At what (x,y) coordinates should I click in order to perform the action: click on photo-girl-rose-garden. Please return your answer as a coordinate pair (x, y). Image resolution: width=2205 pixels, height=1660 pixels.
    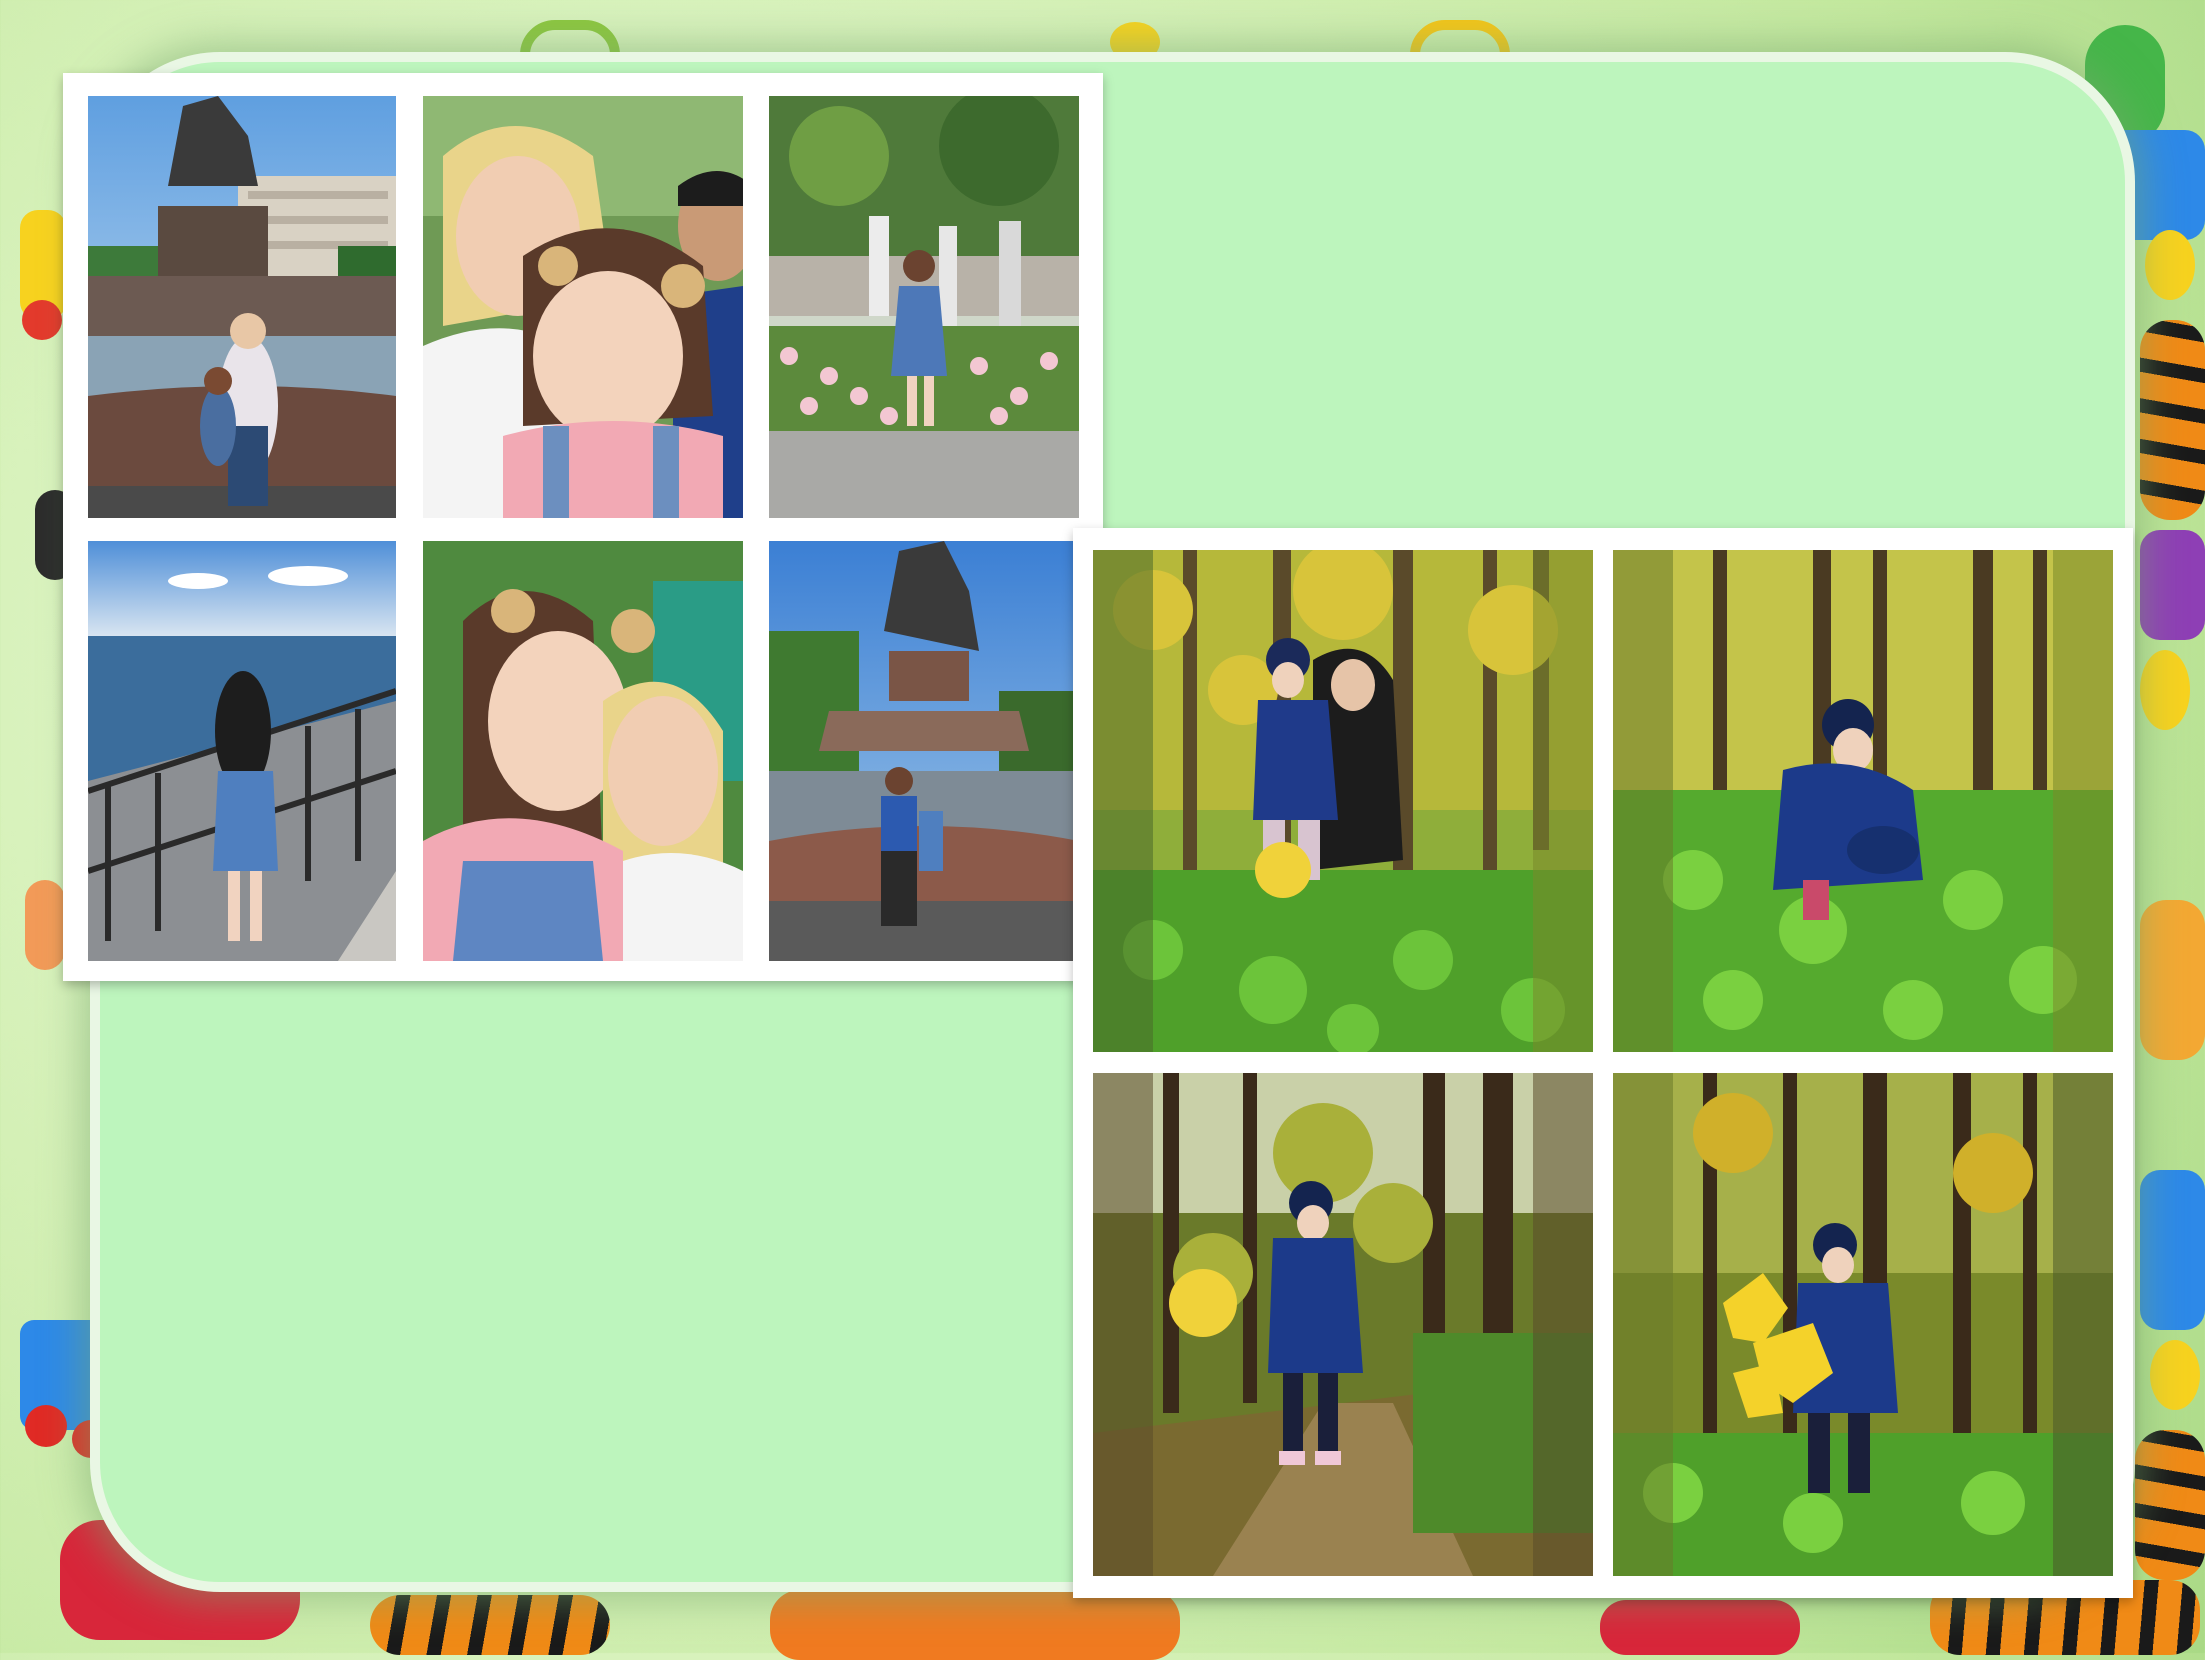
    Looking at the image, I should click on (924, 307).